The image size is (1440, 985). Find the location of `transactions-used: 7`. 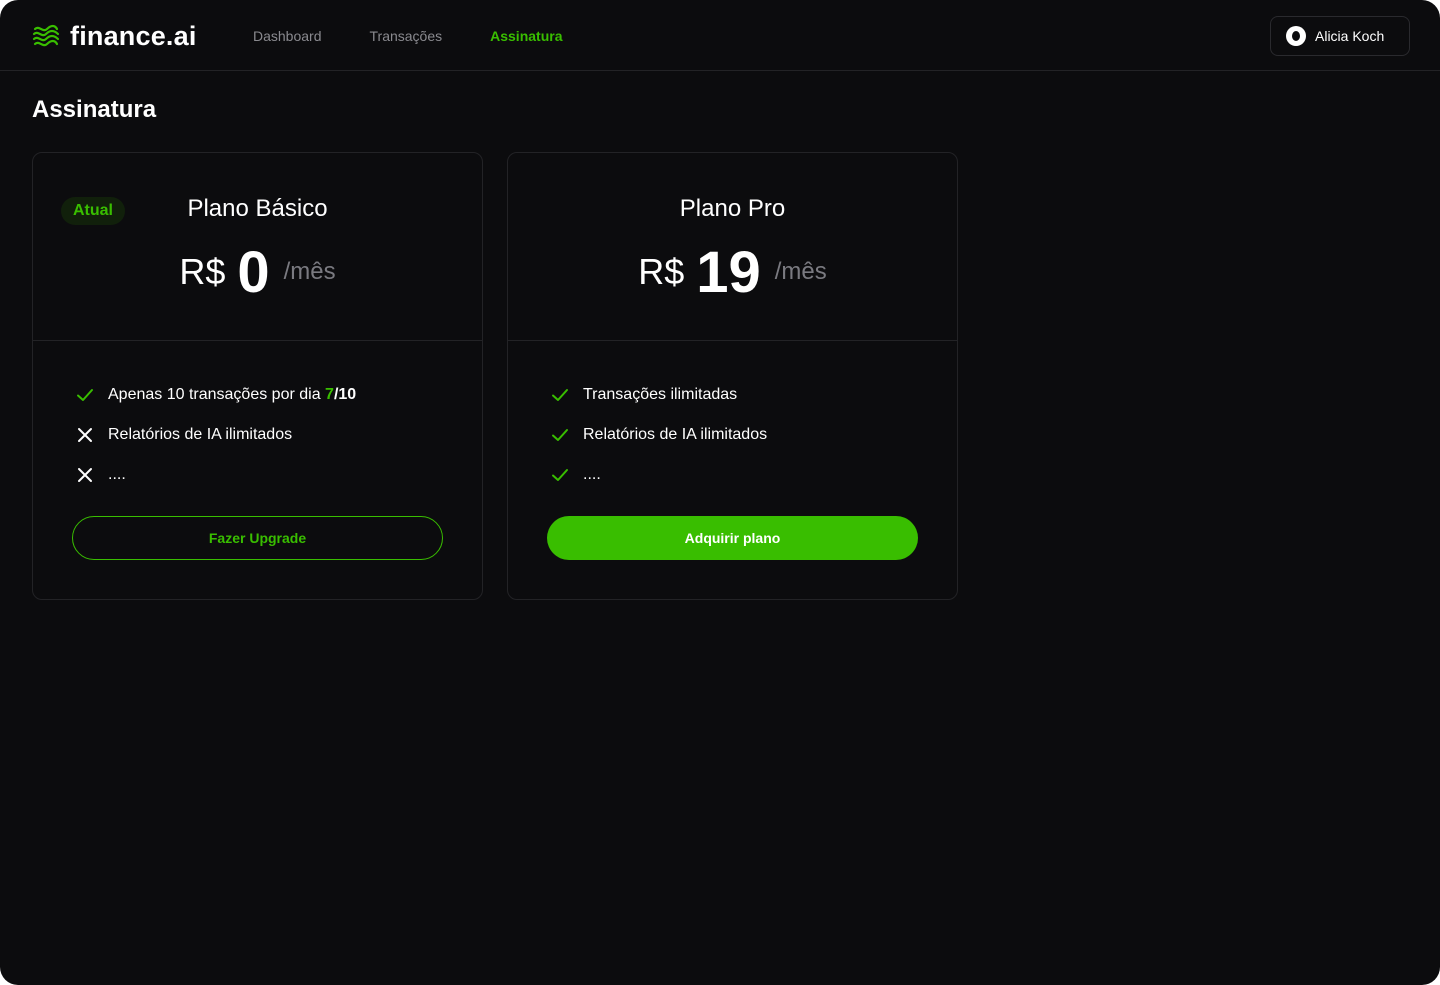

transactions-used: 7 is located at coordinates (329, 394).